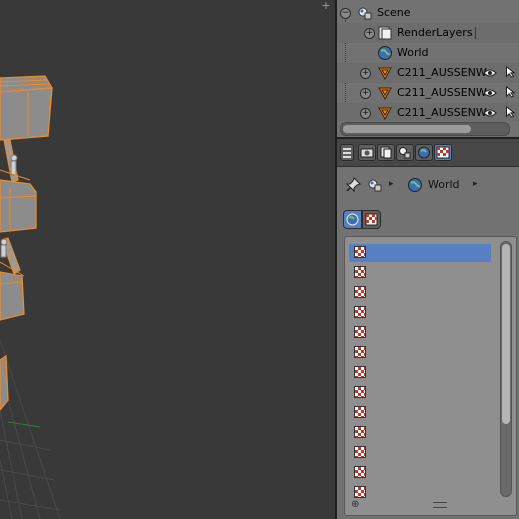  What do you see at coordinates (413, 52) in the screenshot?
I see `outliner-label: World` at bounding box center [413, 52].